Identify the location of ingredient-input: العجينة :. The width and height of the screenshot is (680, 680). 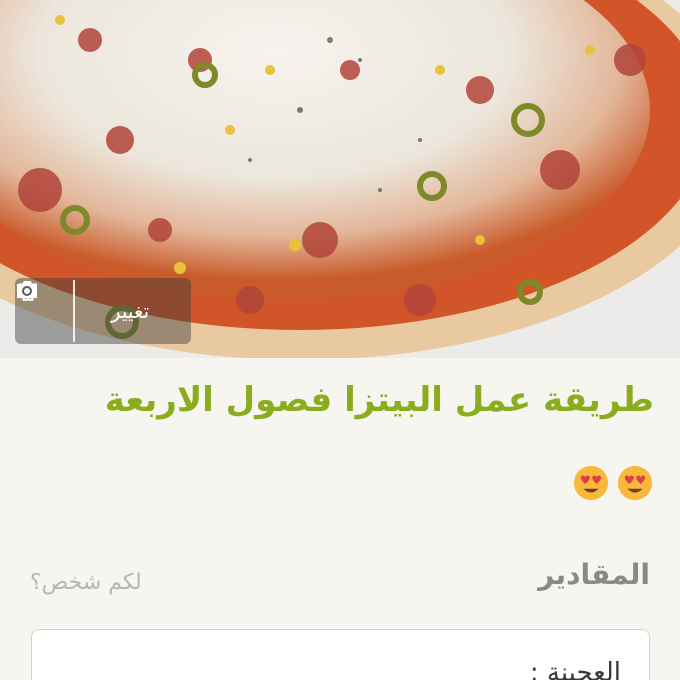
(340, 654).